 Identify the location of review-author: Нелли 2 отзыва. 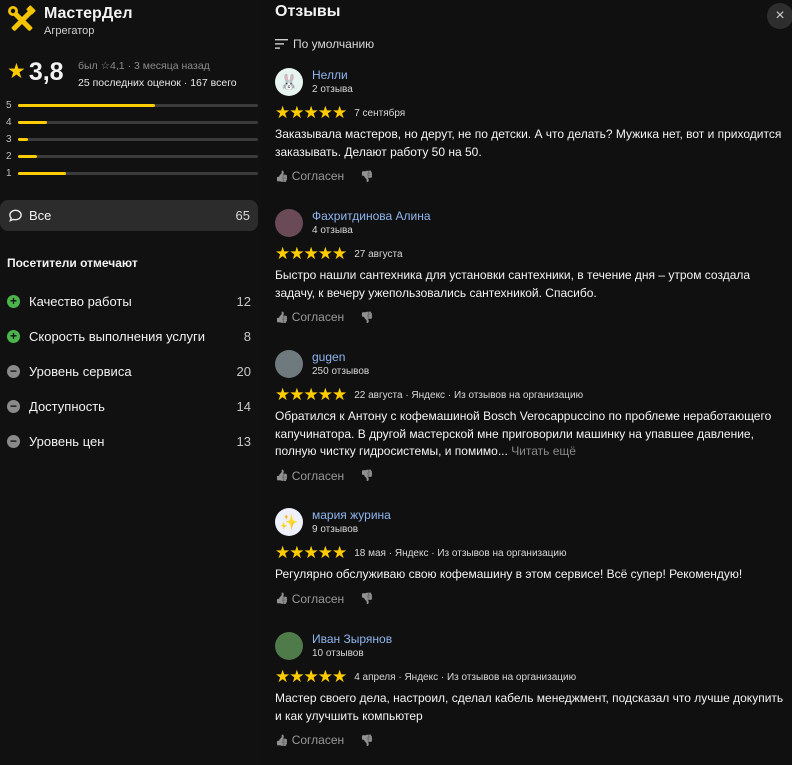
(332, 82).